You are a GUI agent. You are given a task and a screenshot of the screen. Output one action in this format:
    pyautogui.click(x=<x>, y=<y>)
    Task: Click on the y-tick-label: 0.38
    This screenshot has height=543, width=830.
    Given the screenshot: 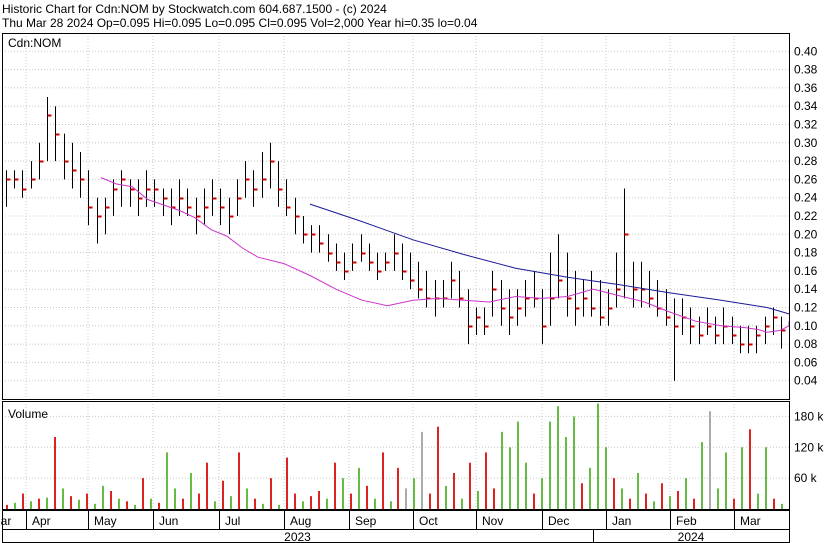 What is the action you would take?
    pyautogui.click(x=806, y=70)
    